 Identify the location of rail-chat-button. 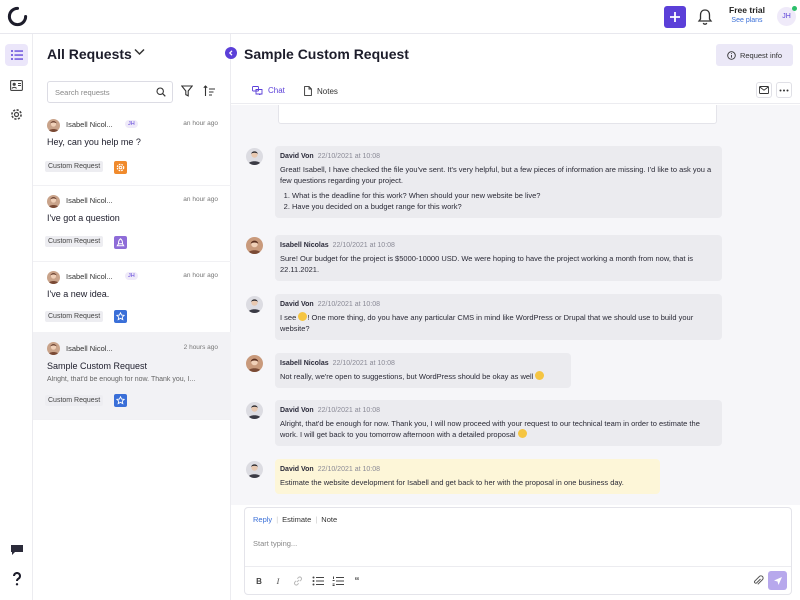
(16, 550).